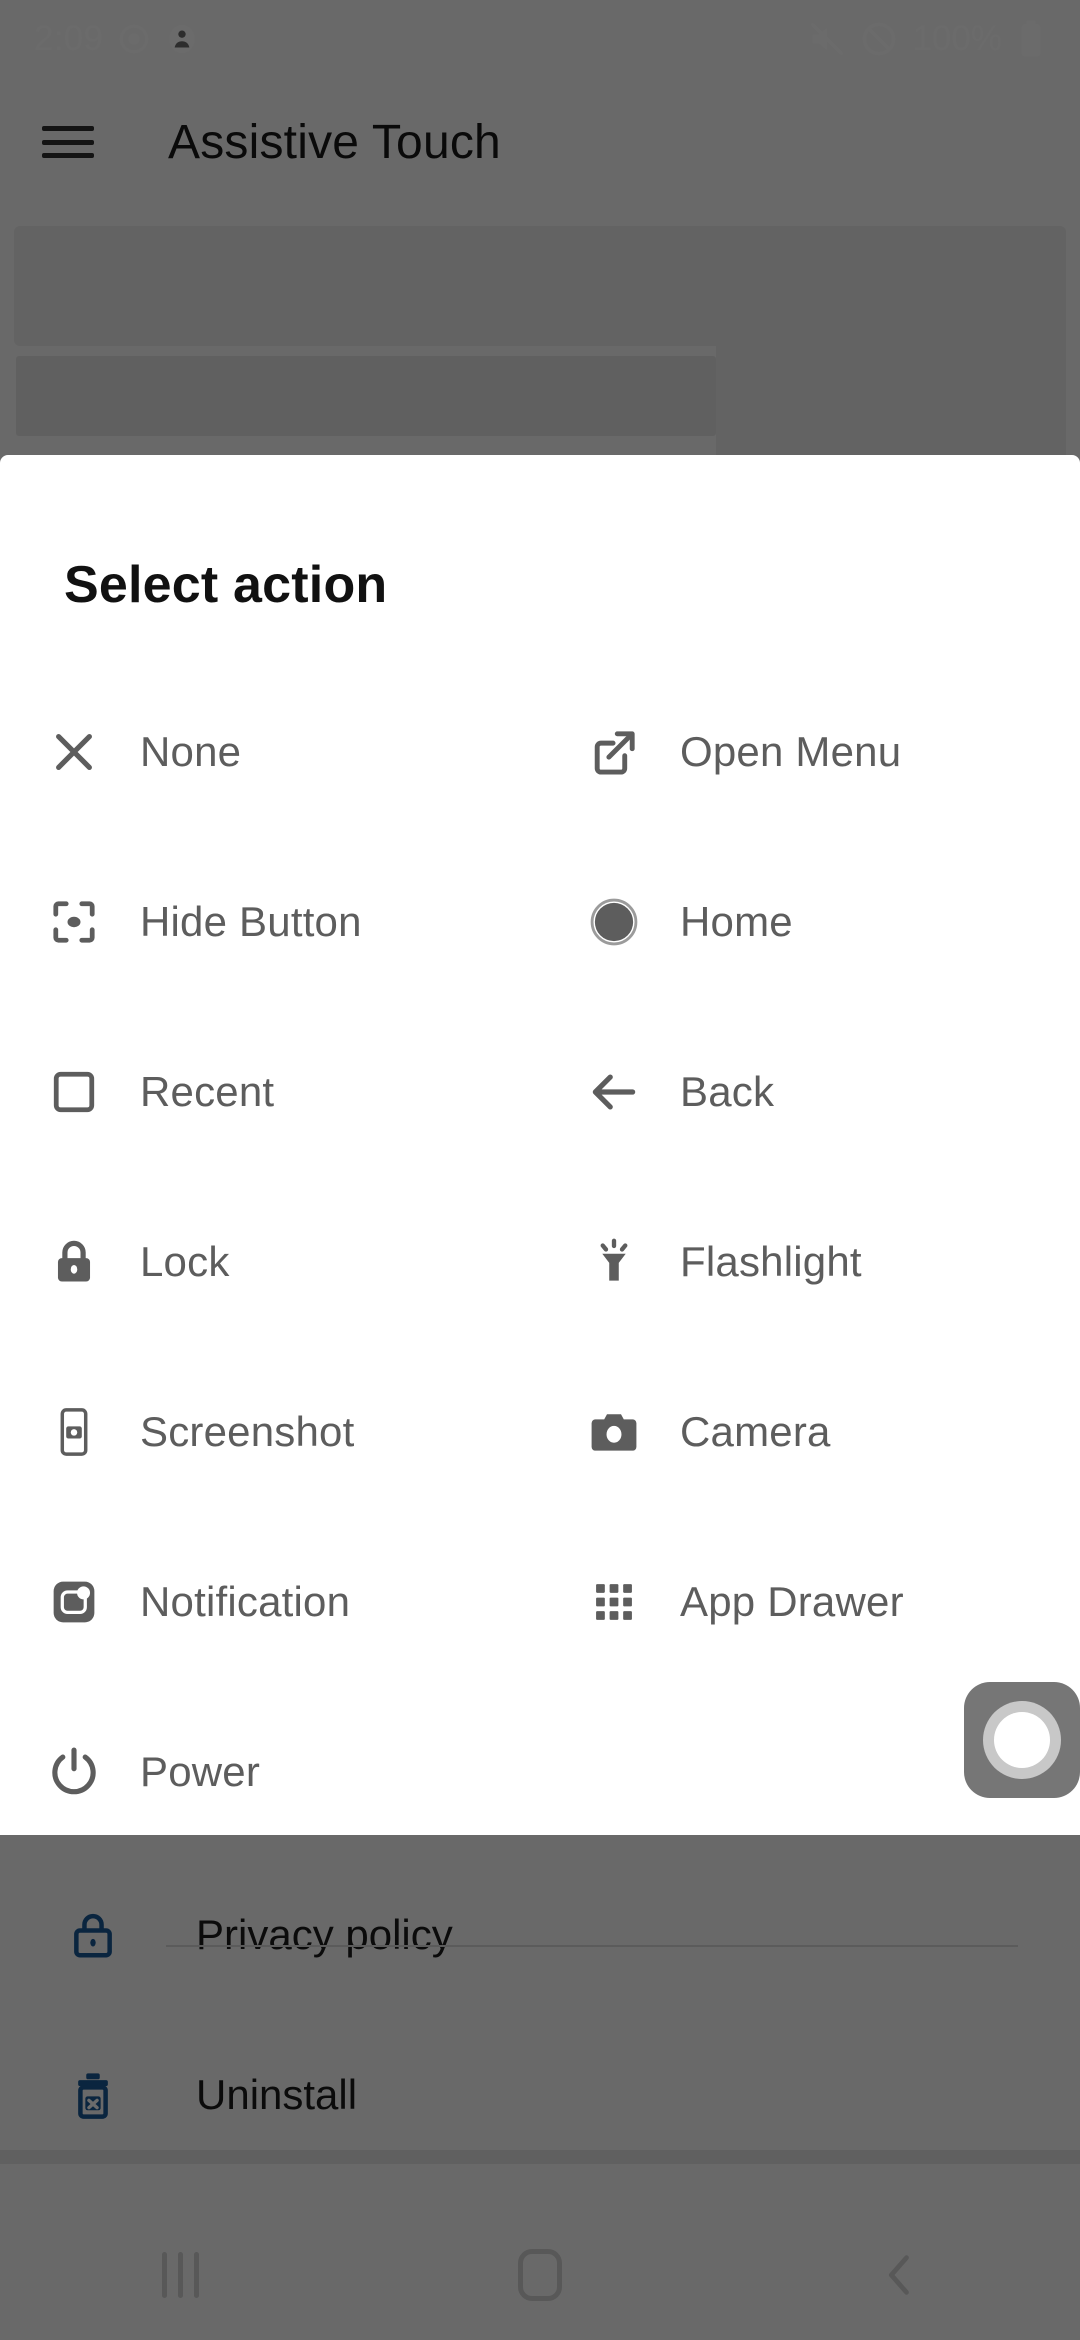  I want to click on action-item-flashlight: Flashlight, so click(810, 1262).